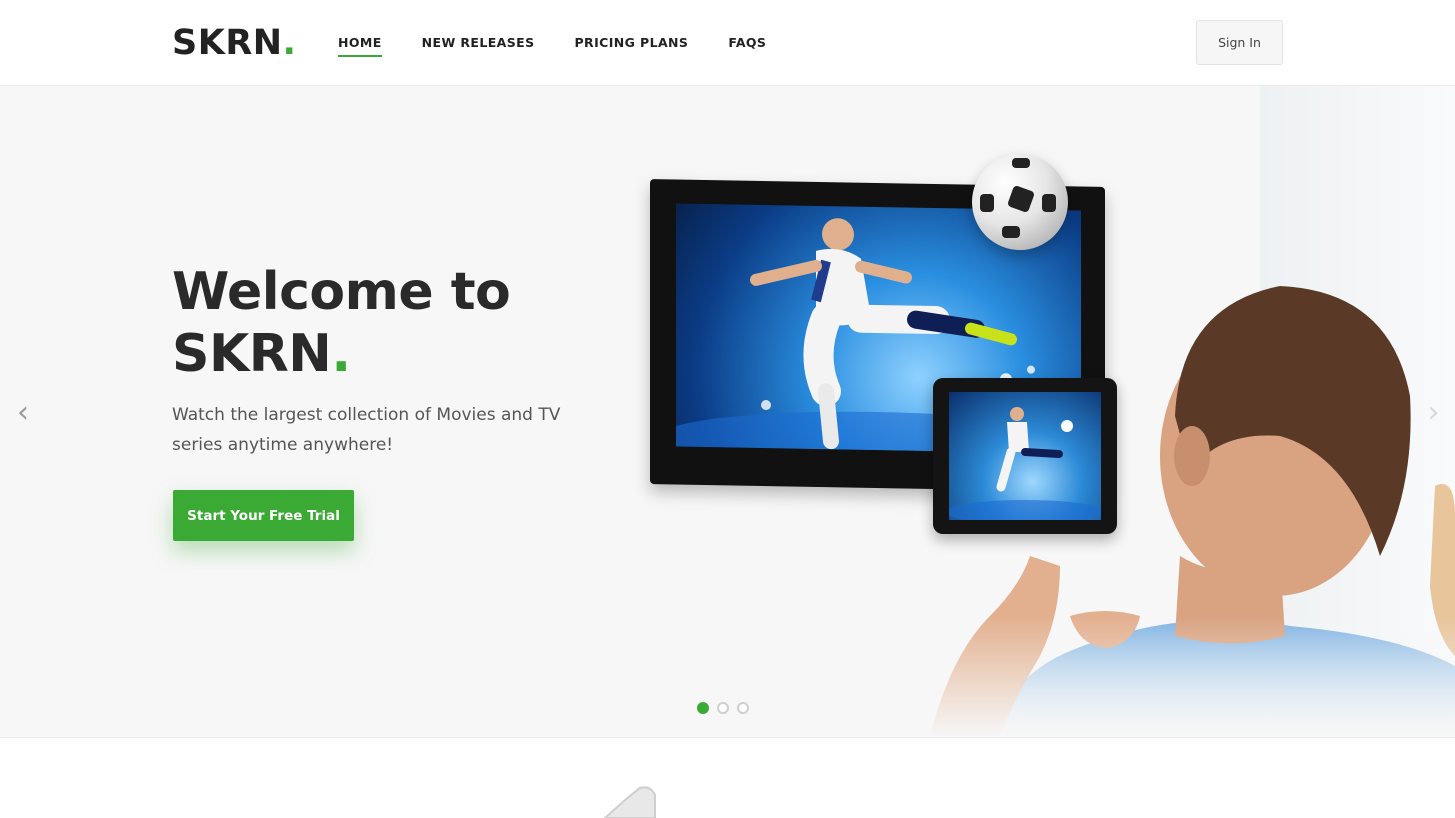 This screenshot has width=1455, height=818. I want to click on chevron-left-icon: ‹, so click(23, 412).